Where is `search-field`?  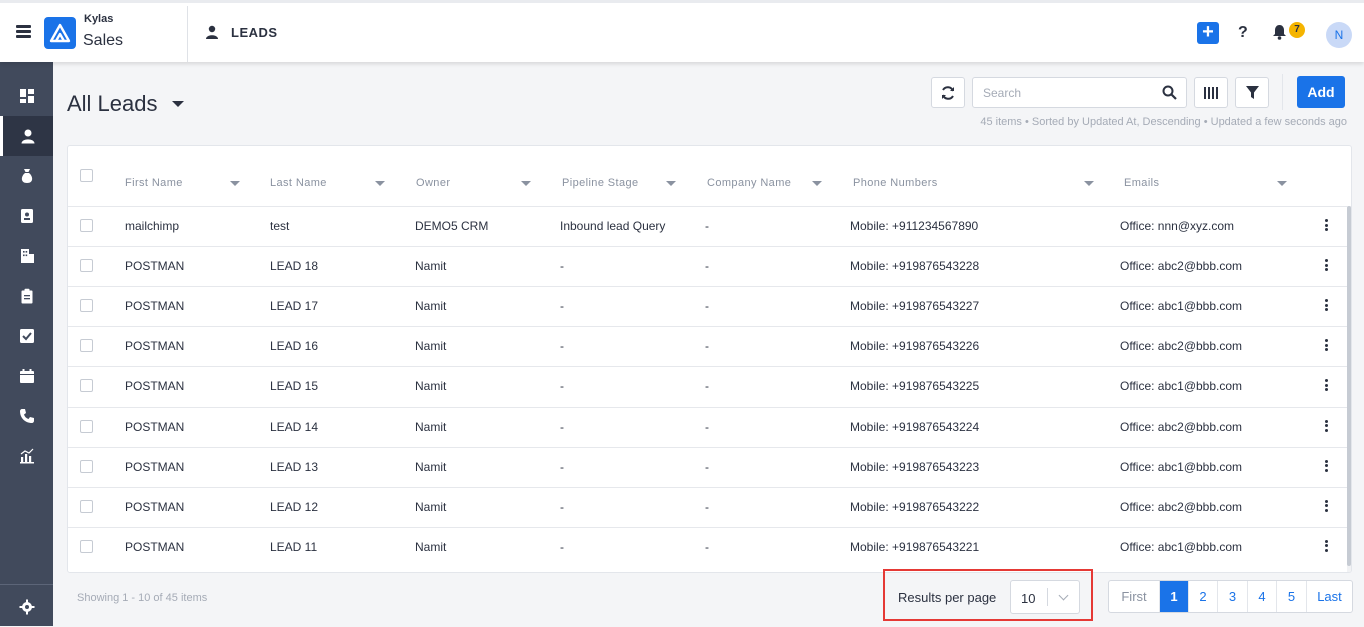
search-field is located at coordinates (1079, 92).